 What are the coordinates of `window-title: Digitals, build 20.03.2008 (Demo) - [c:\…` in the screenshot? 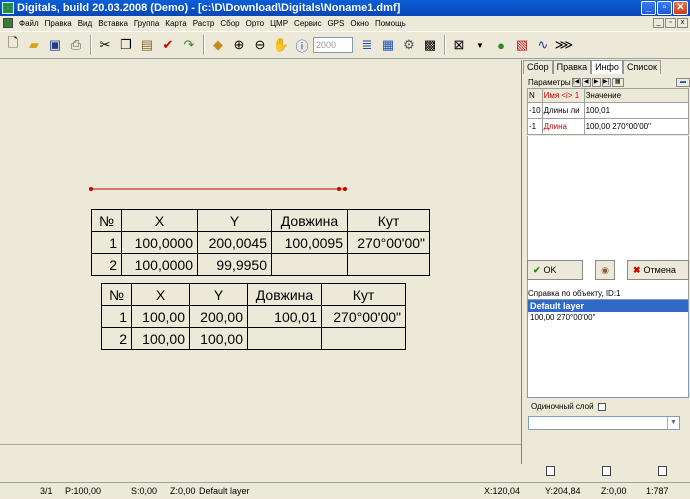 It's located at (209, 8).